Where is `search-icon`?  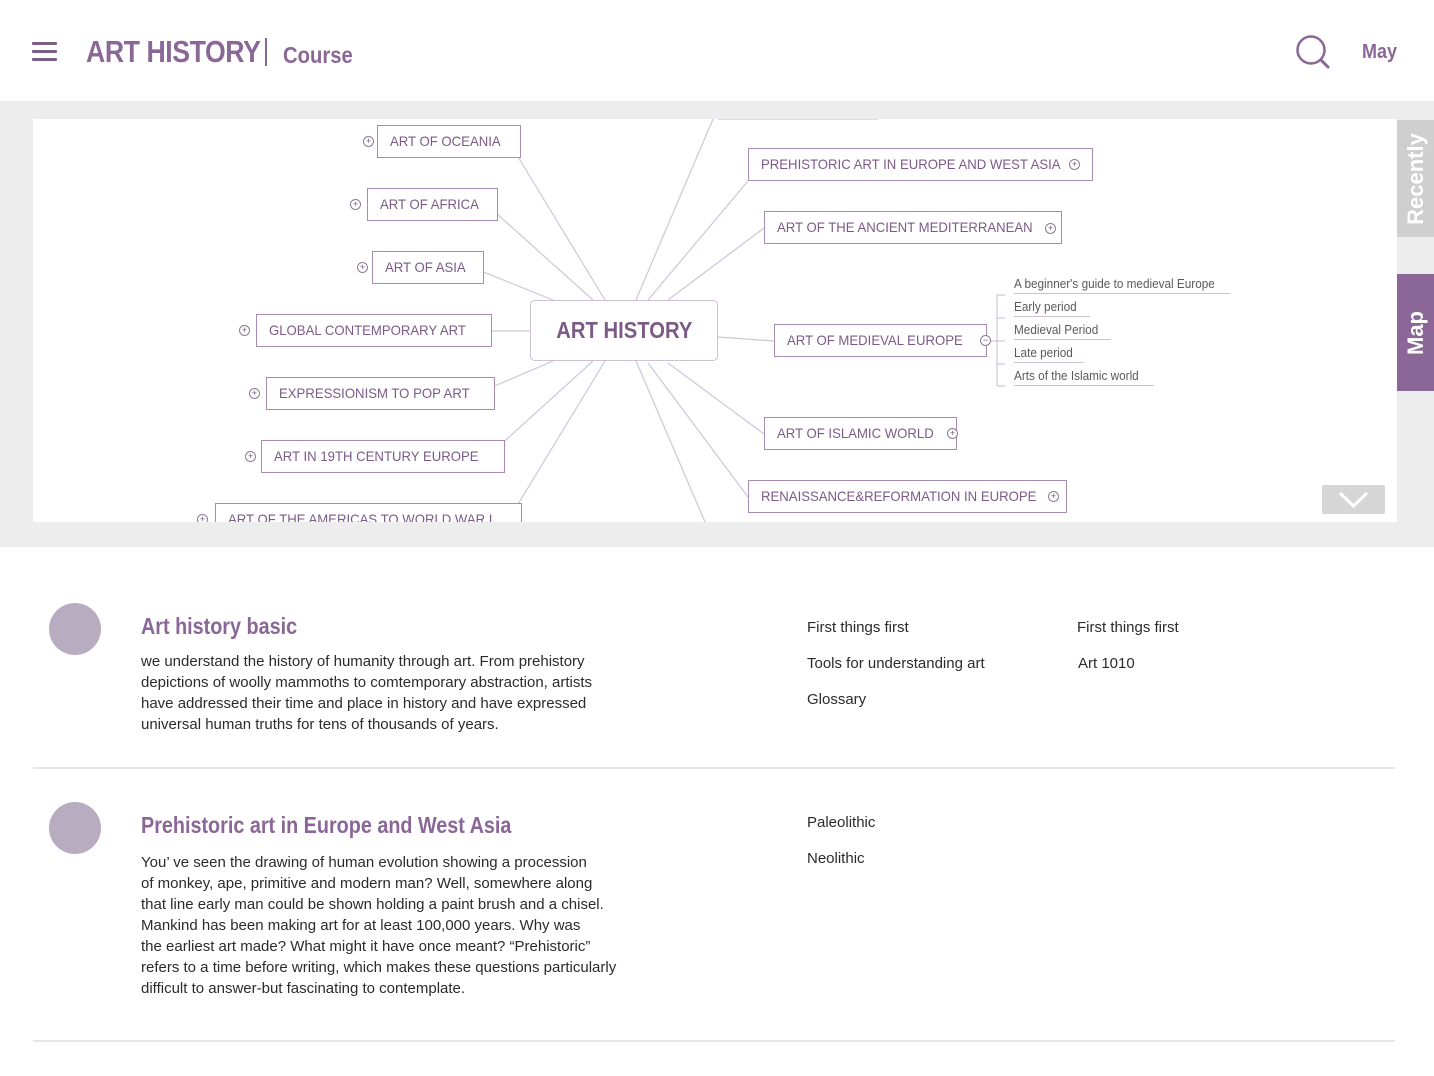
search-icon is located at coordinates (1313, 52).